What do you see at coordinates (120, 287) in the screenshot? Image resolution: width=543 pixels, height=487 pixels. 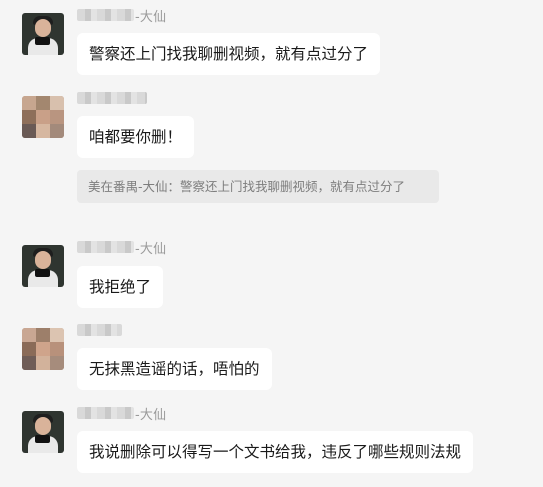 I see `message-bubble: 我拒绝了` at bounding box center [120, 287].